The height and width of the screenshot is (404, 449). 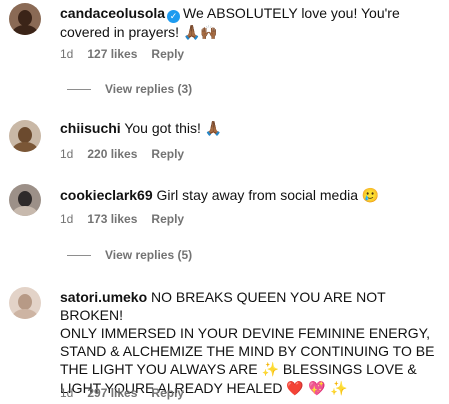 What do you see at coordinates (141, 128) in the screenshot?
I see `comment-text: chiisuchi You got this! 🙏🏾` at bounding box center [141, 128].